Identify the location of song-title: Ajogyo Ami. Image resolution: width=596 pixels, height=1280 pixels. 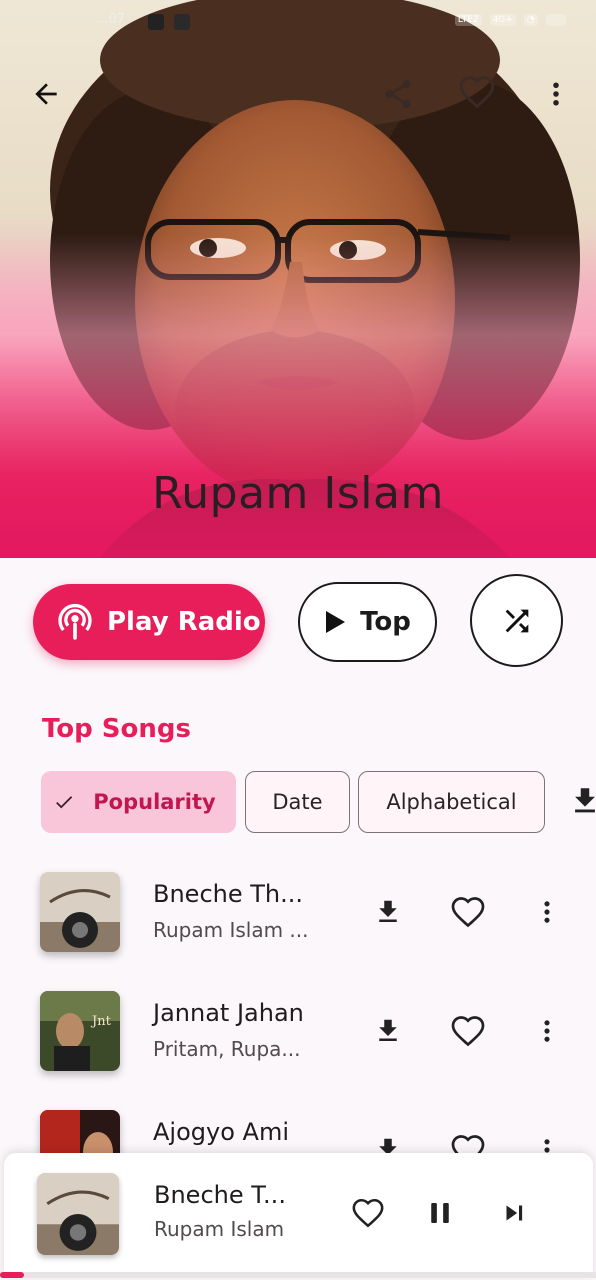
(221, 1132).